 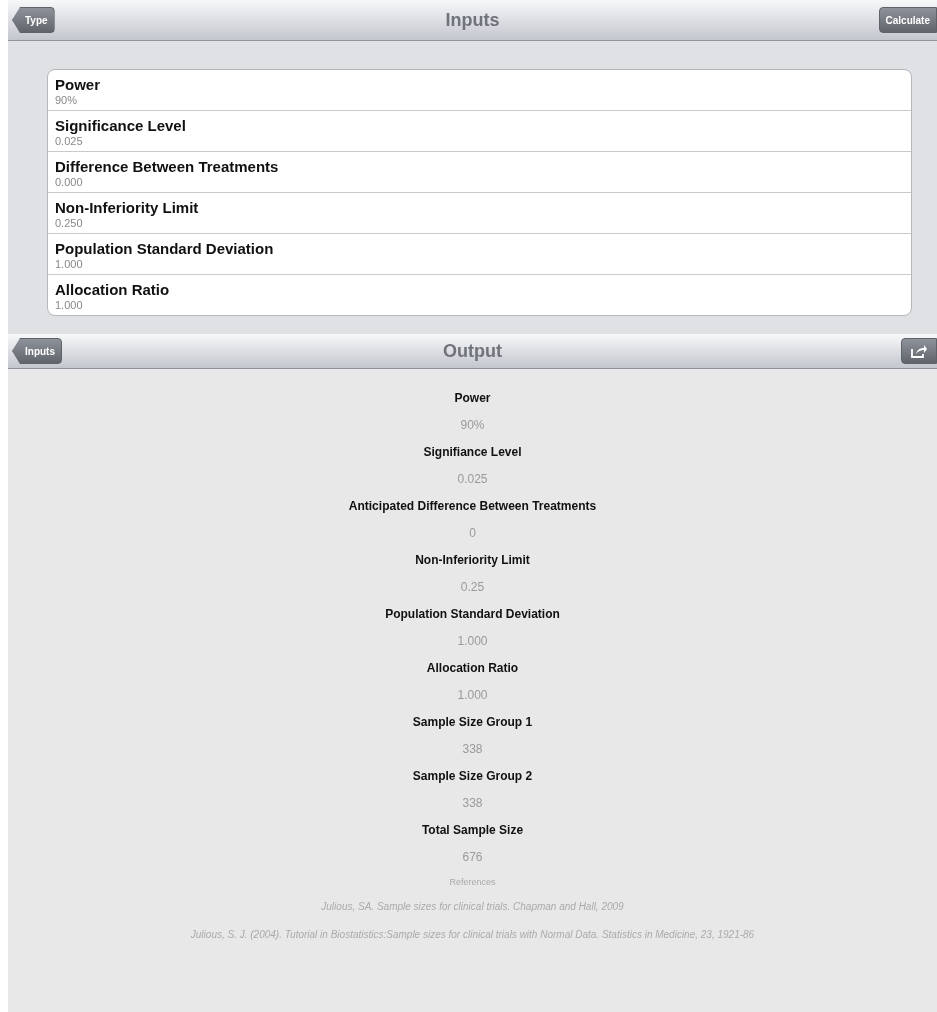 What do you see at coordinates (127, 207) in the screenshot?
I see `input-label: Non-Inferiority Limit` at bounding box center [127, 207].